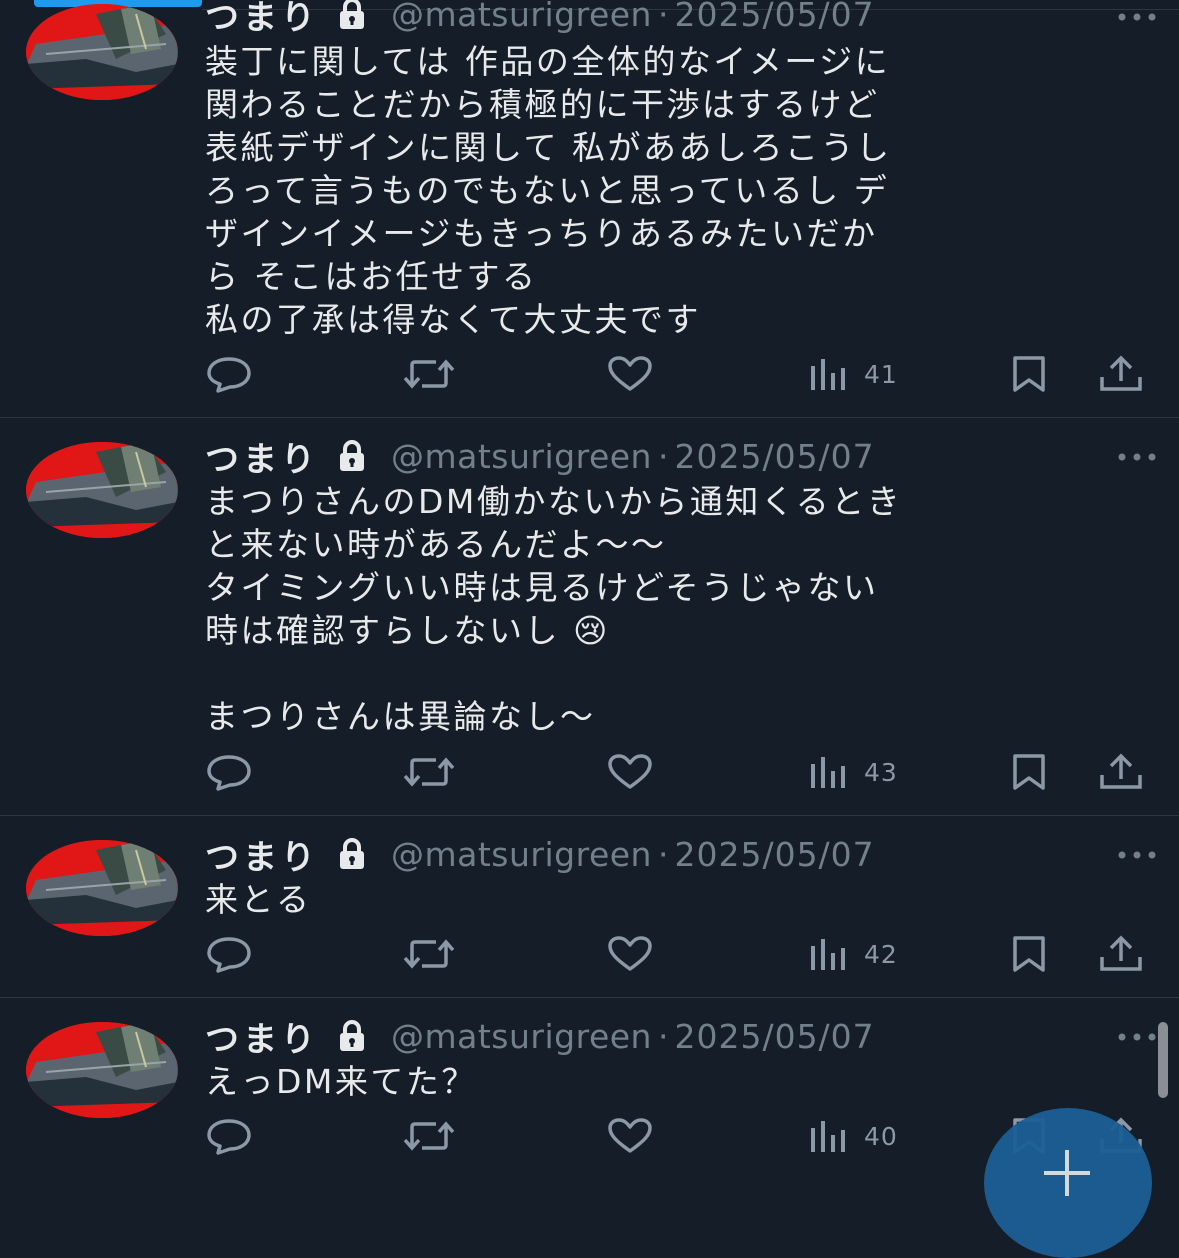  I want to click on views-button: 43, so click(853, 772).